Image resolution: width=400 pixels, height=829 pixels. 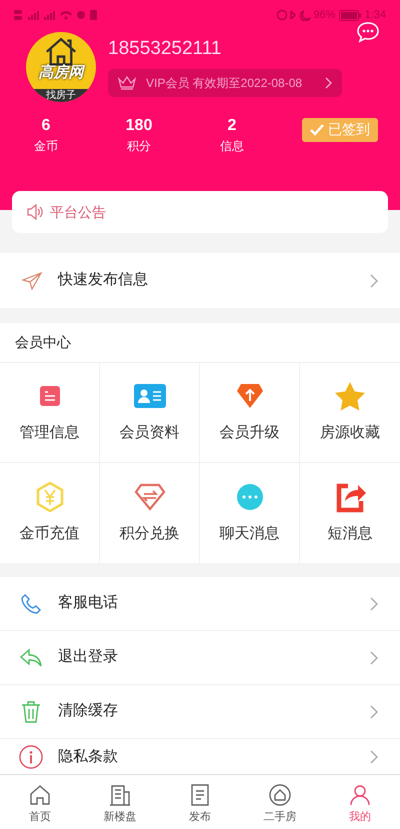 What do you see at coordinates (325, 15) in the screenshot?
I see `battery-percent: 96%` at bounding box center [325, 15].